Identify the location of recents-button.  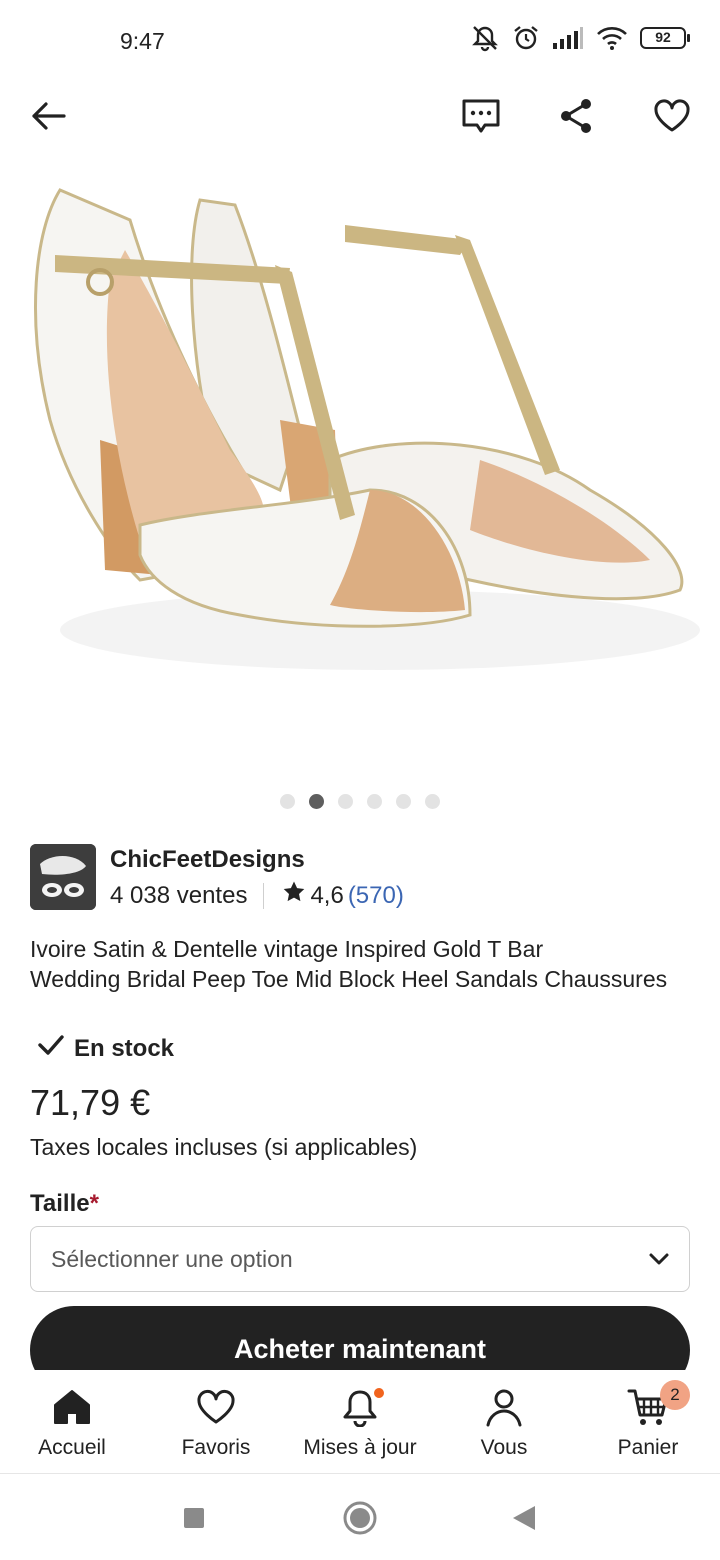
(194, 1520).